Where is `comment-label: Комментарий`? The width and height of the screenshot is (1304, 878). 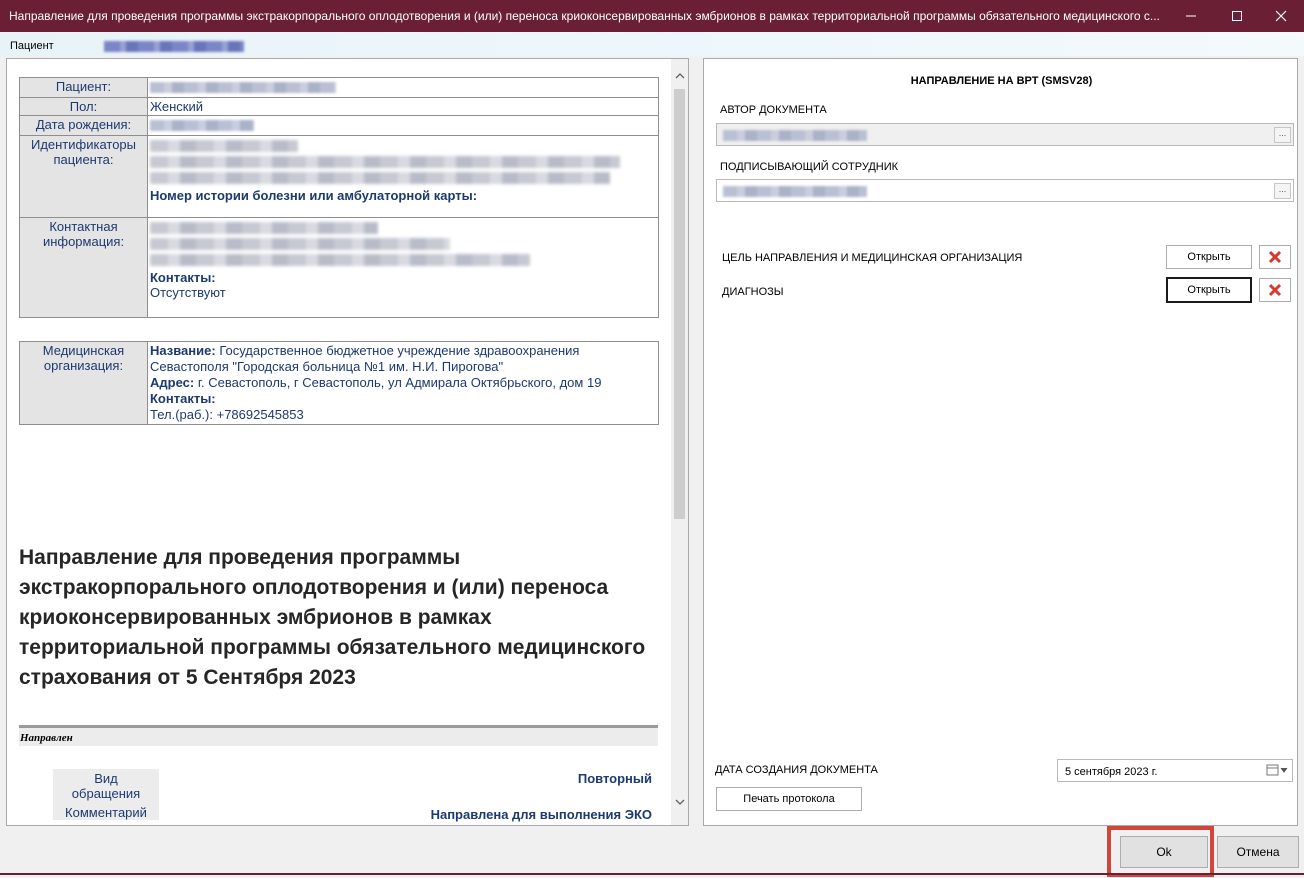 comment-label: Комментарий is located at coordinates (106, 812).